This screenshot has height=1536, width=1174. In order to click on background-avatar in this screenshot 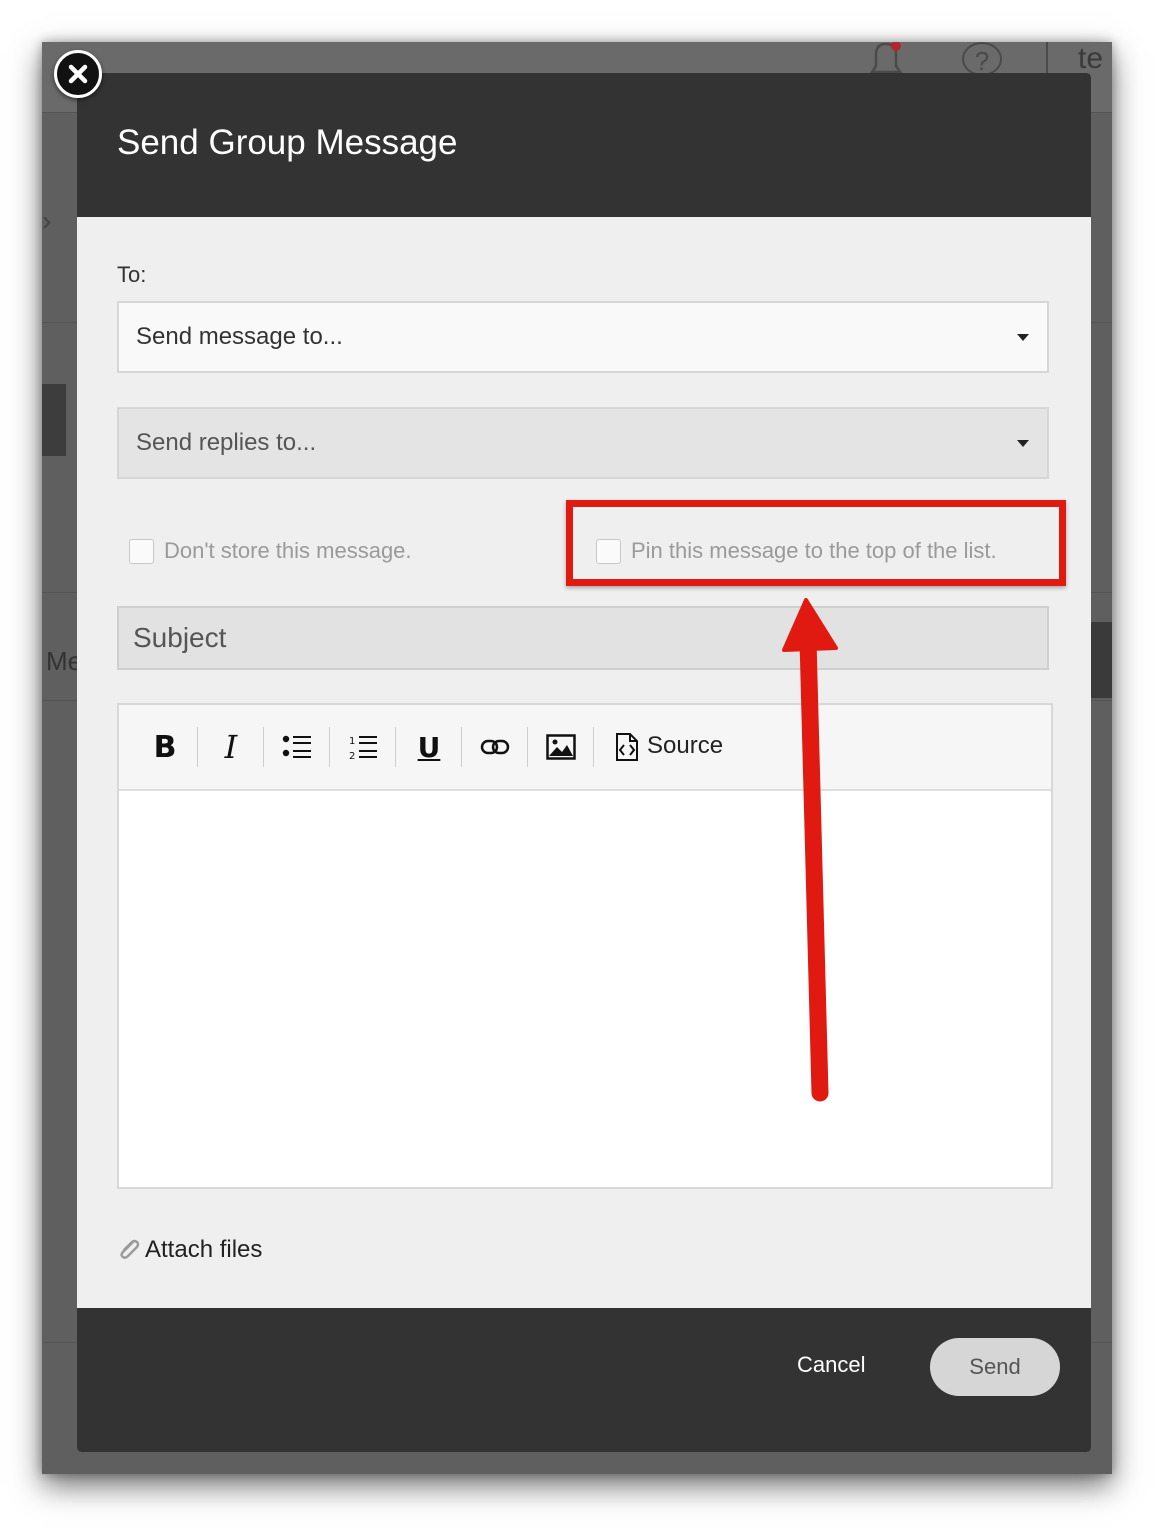, I will do `click(54, 420)`.